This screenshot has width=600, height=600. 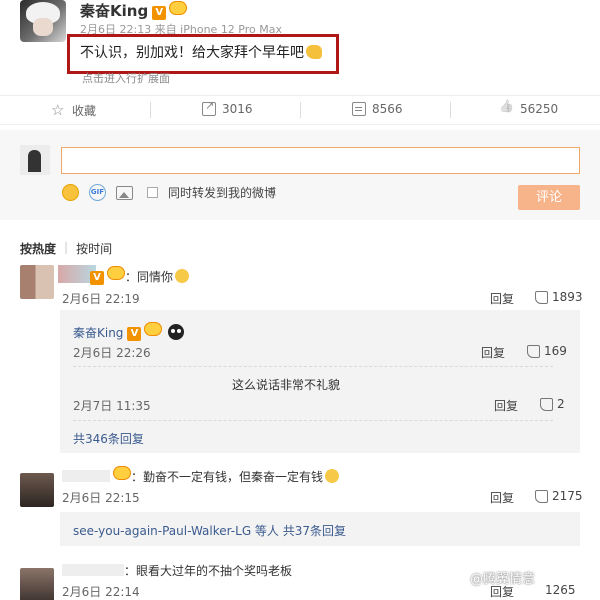 I want to click on emoji-icon, so click(x=70, y=192).